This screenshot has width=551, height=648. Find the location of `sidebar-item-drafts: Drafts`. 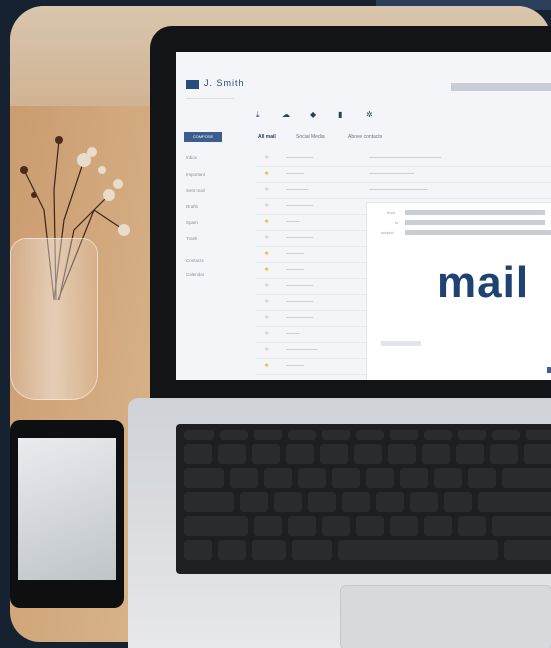

sidebar-item-drafts: Drafts is located at coordinates (192, 206).